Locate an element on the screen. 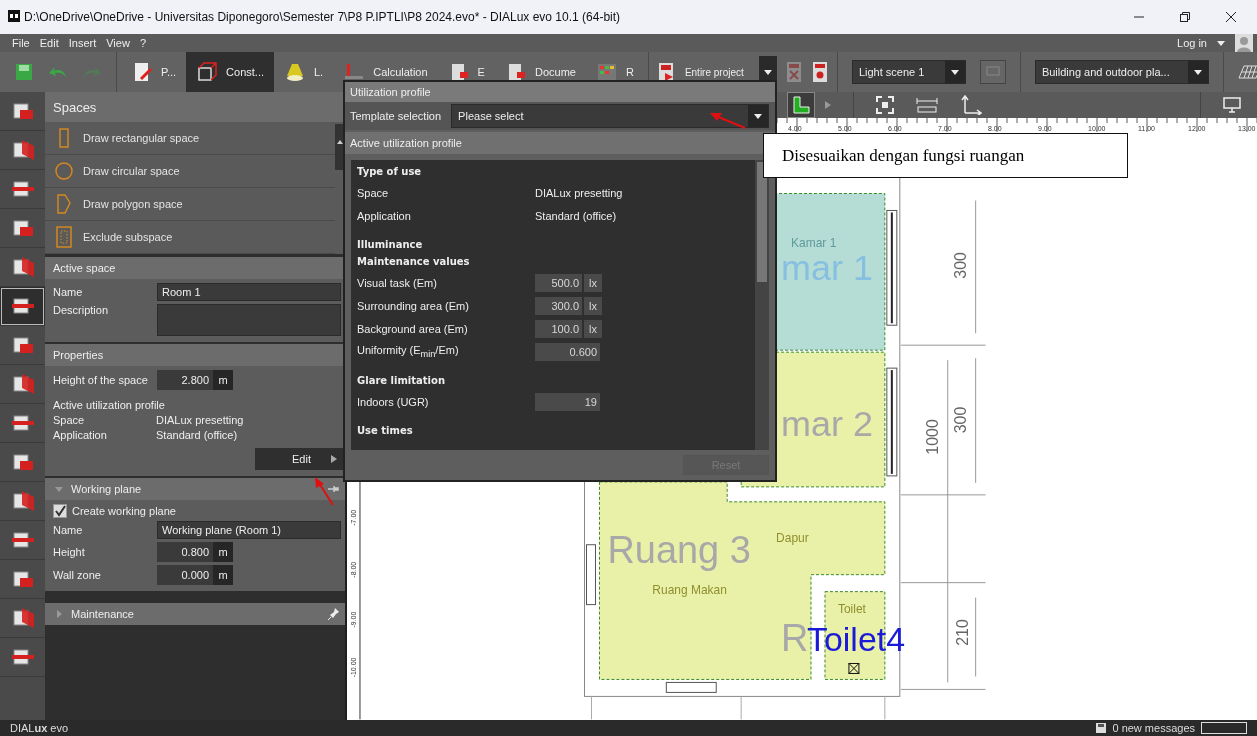  edit-button: Edit is located at coordinates (300, 459).